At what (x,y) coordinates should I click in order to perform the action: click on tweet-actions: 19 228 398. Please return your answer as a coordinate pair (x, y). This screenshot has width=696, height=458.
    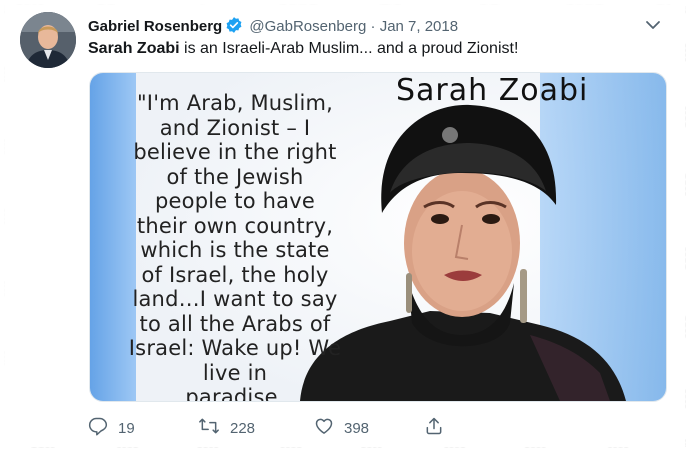
    Looking at the image, I should click on (298, 428).